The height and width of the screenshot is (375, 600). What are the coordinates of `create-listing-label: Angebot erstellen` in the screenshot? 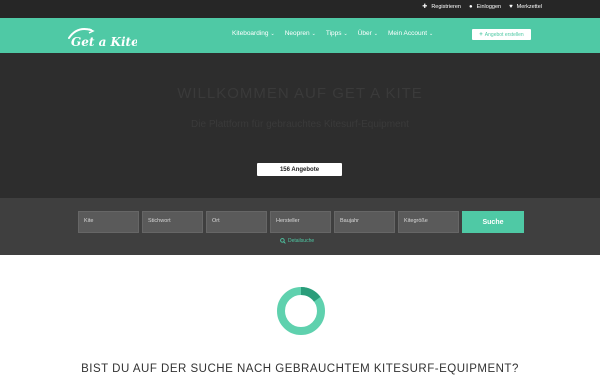 It's located at (504, 34).